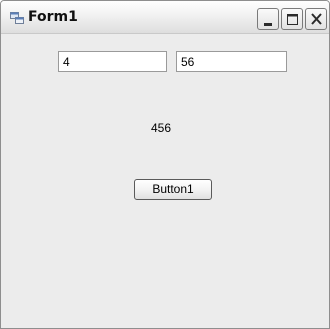 The height and width of the screenshot is (329, 330). I want to click on result-label: 456, so click(161, 128).